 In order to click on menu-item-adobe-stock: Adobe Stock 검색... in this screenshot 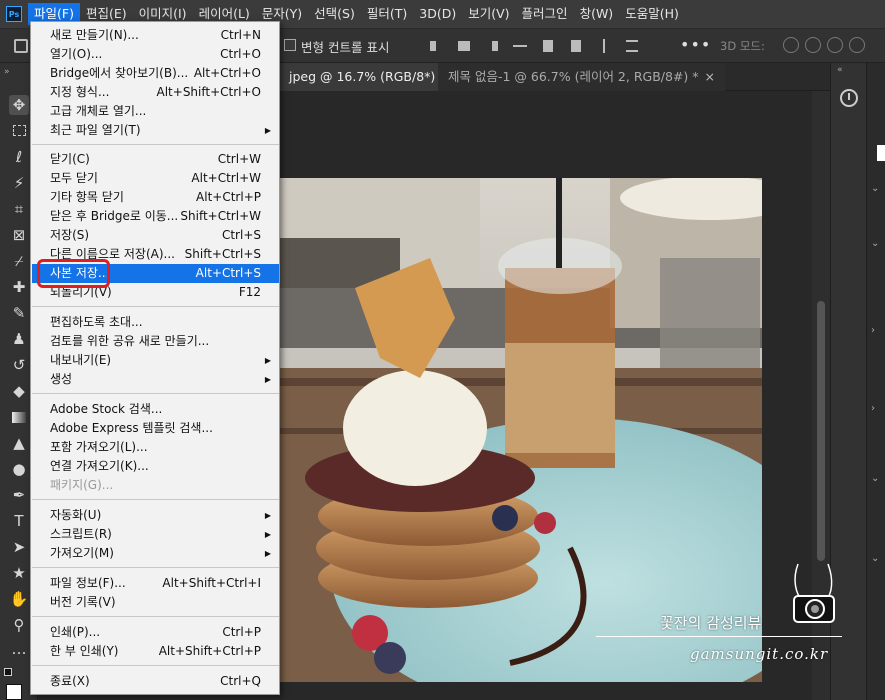, I will do `click(155, 409)`.